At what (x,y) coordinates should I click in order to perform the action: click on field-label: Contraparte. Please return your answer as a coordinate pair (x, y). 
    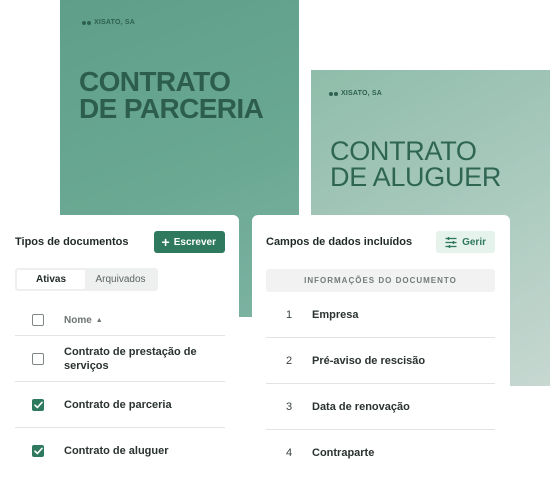
    Looking at the image, I should click on (343, 453).